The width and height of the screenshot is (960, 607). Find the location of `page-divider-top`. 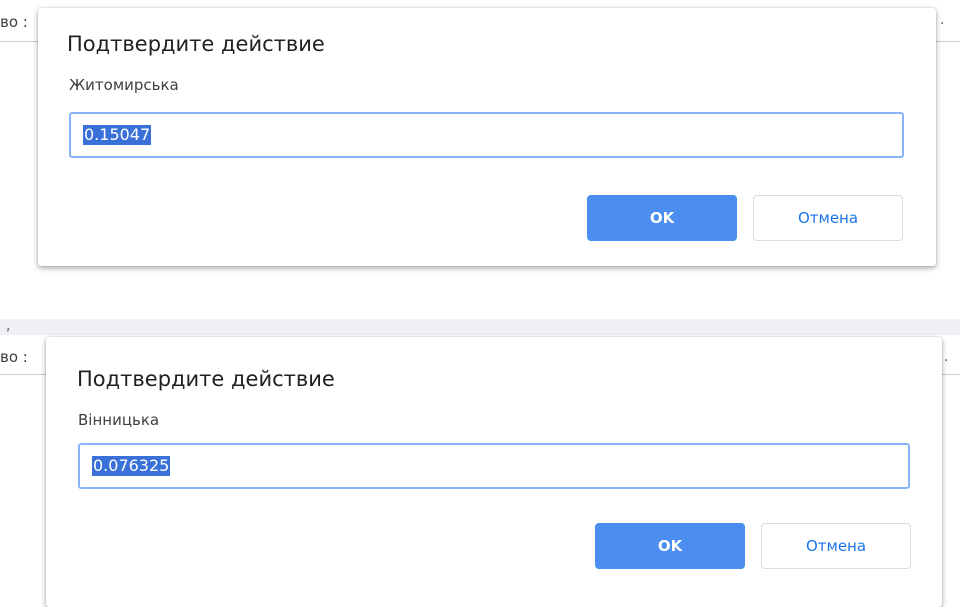

page-divider-top is located at coordinates (19, 41).